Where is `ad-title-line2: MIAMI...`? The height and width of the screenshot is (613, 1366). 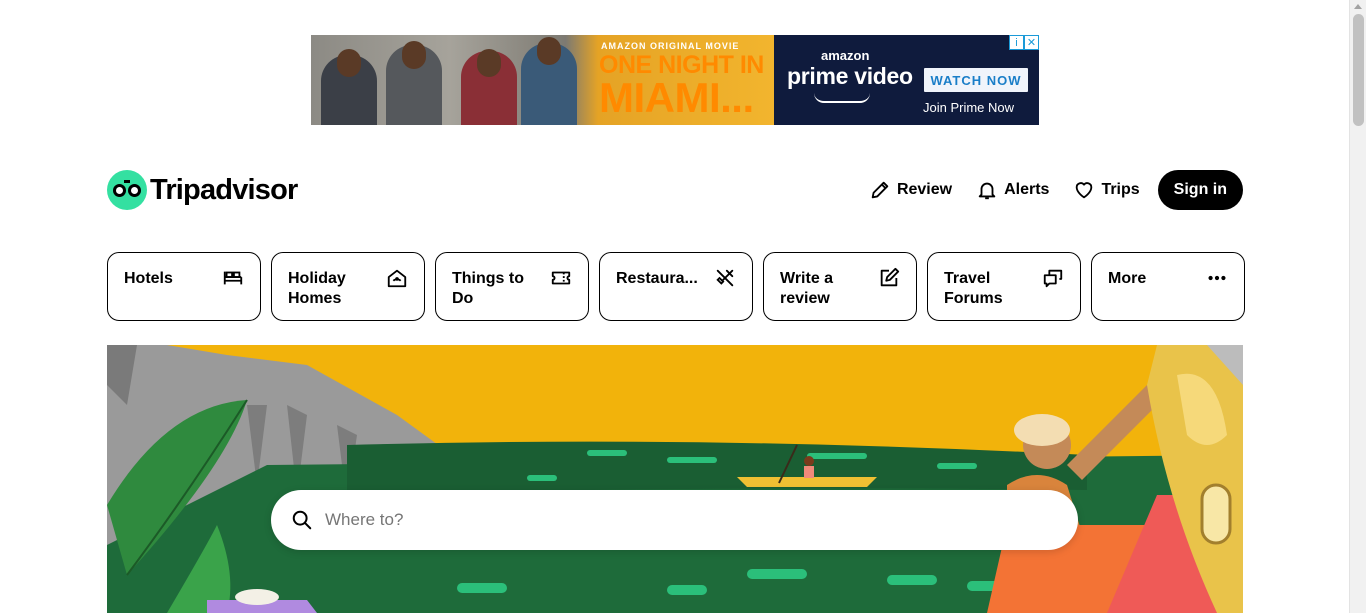 ad-title-line2: MIAMI... is located at coordinates (676, 97).